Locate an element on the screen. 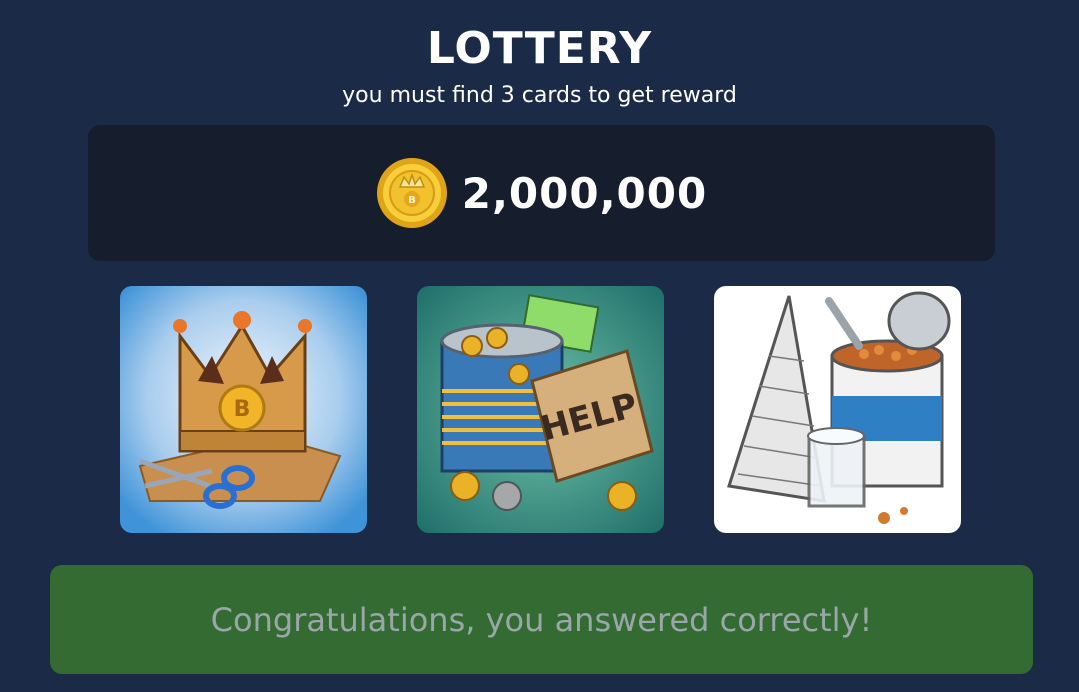 This screenshot has width=1079, height=692. card-crown: B is located at coordinates (243, 409).